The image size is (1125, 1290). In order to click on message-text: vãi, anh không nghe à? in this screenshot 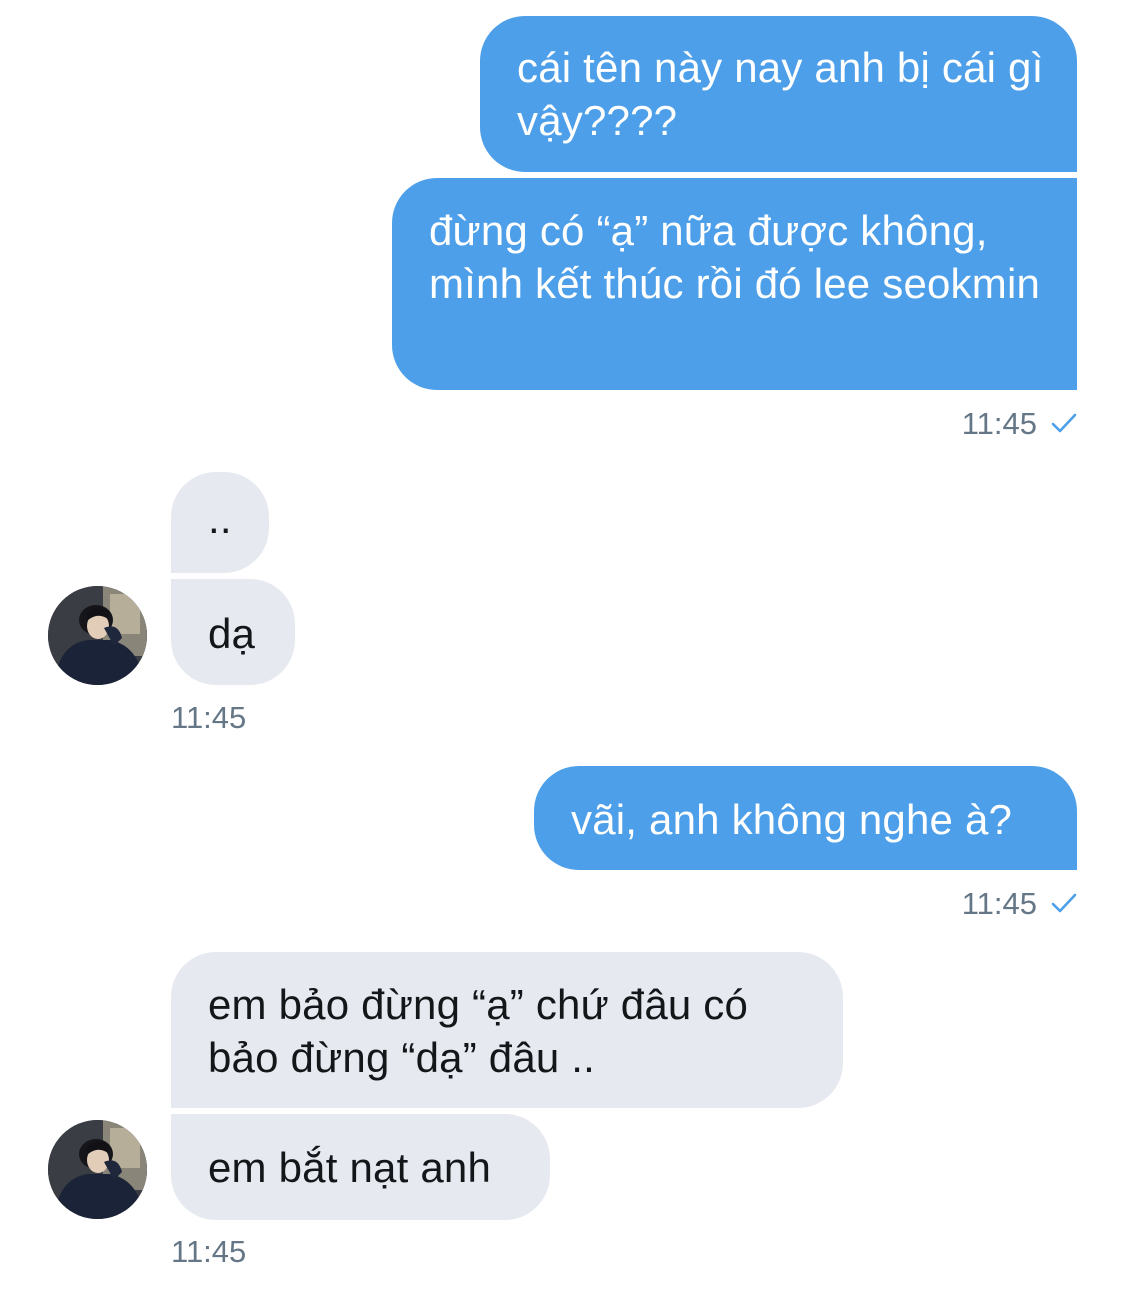, I will do `click(792, 819)`.